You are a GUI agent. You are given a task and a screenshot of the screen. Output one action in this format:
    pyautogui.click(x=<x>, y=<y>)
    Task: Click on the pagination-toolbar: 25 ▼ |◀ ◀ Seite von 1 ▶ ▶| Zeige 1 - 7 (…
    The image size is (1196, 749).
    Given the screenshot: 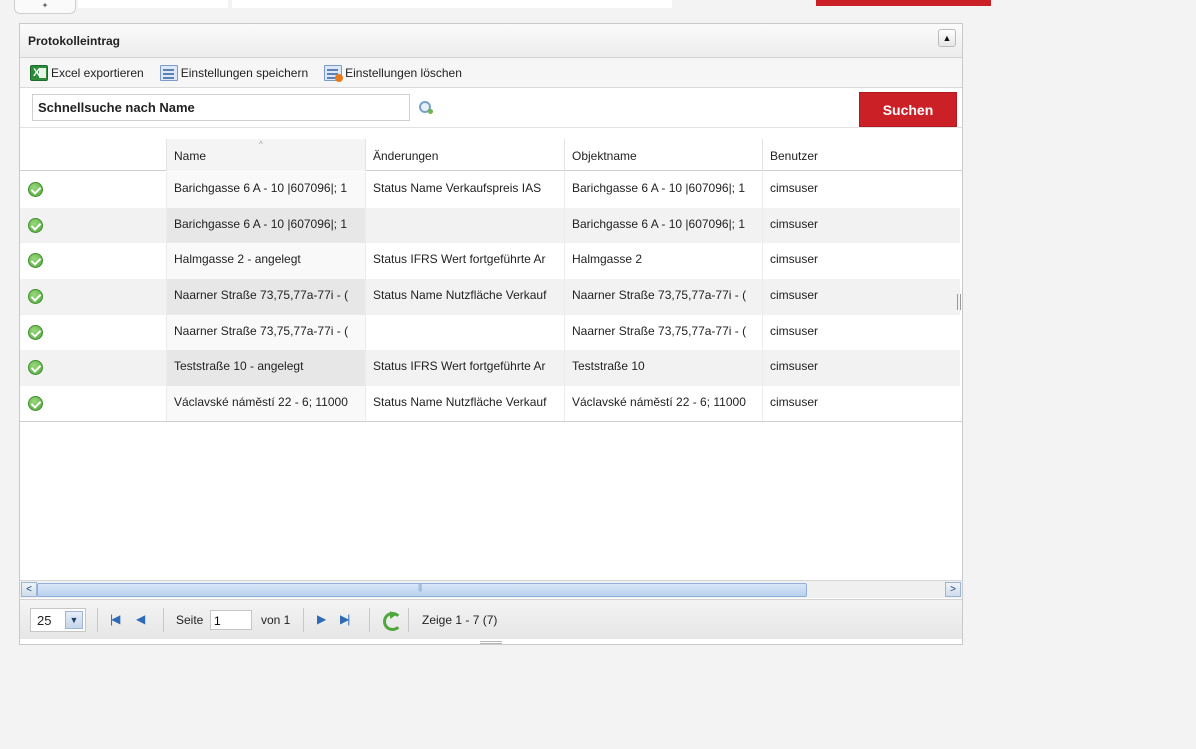 What is the action you would take?
    pyautogui.click(x=491, y=619)
    